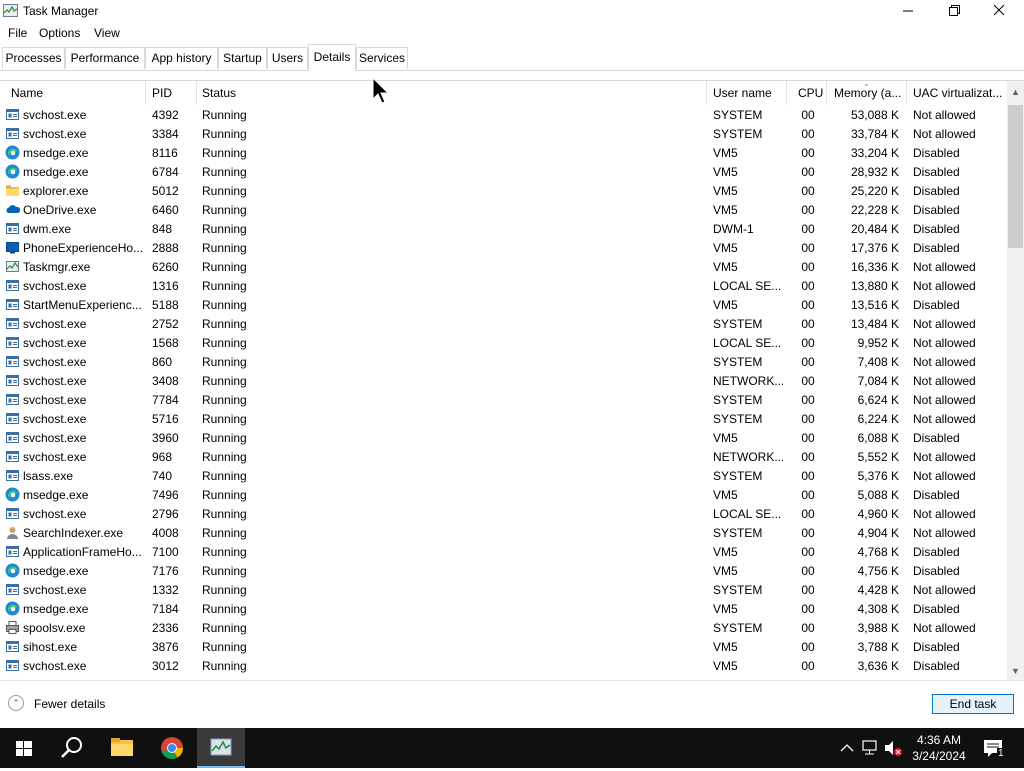 This screenshot has width=1024, height=771. Describe the element at coordinates (221, 748) in the screenshot. I see `taskbar-task-manager` at that location.